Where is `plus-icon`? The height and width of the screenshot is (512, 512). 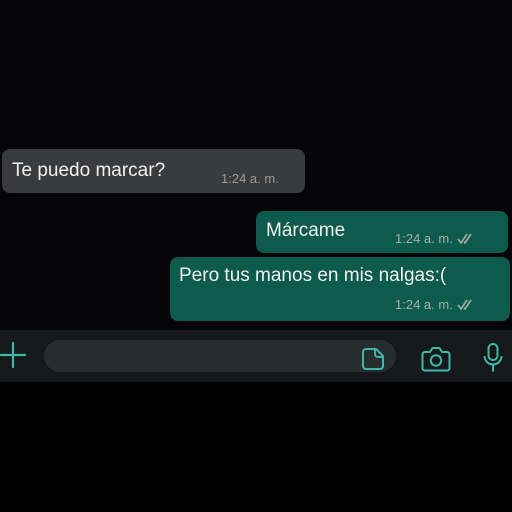 plus-icon is located at coordinates (13, 355).